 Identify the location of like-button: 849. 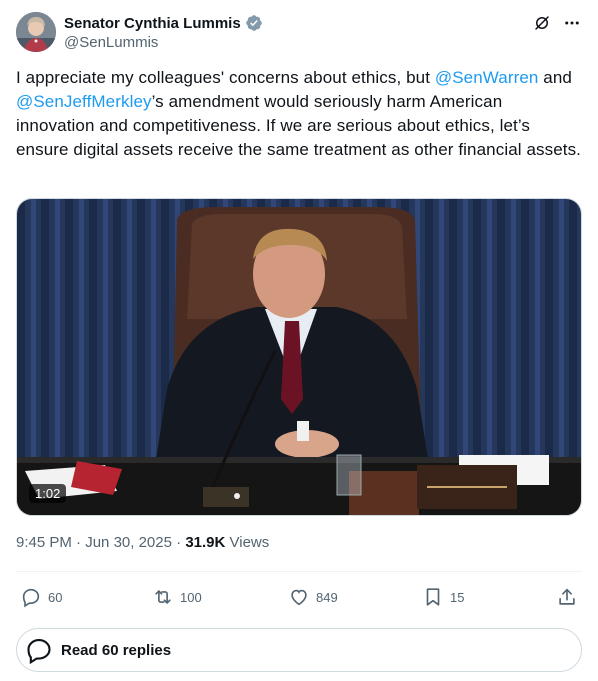
(313, 597).